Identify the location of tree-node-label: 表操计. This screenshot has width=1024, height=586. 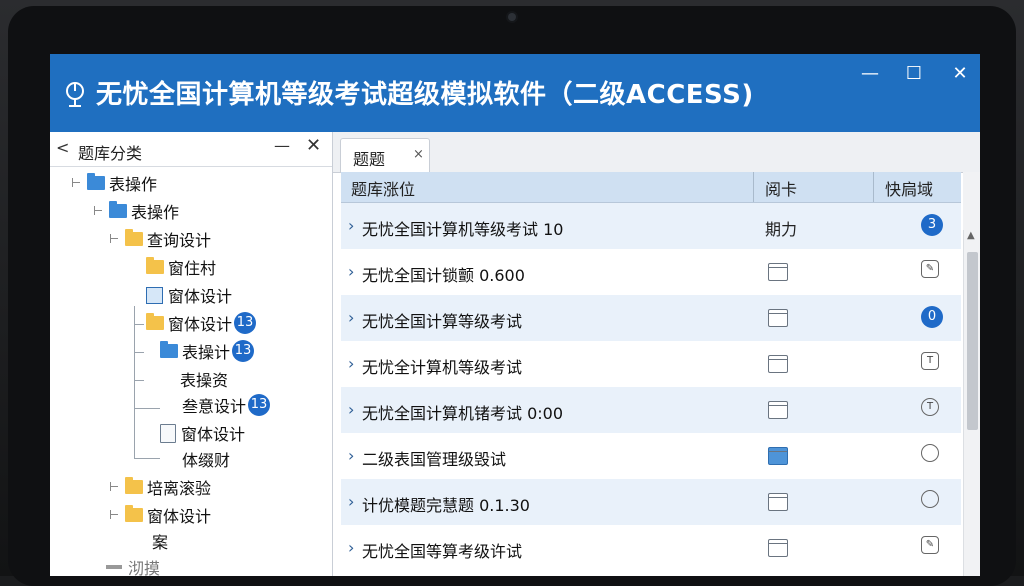
(206, 352).